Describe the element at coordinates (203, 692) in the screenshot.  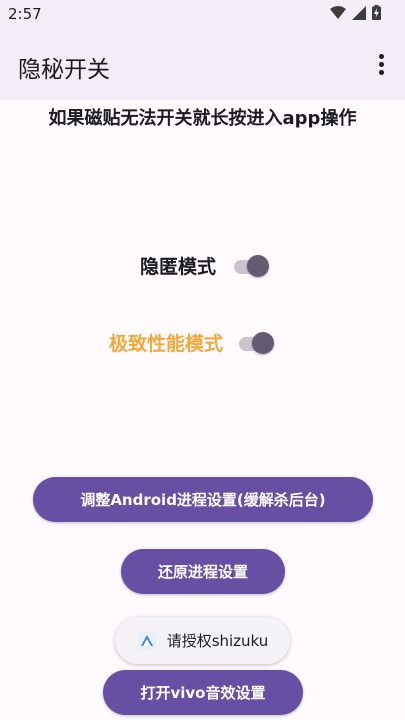
I see `open-vivo-audio-button: 打开vivo音效设置` at that location.